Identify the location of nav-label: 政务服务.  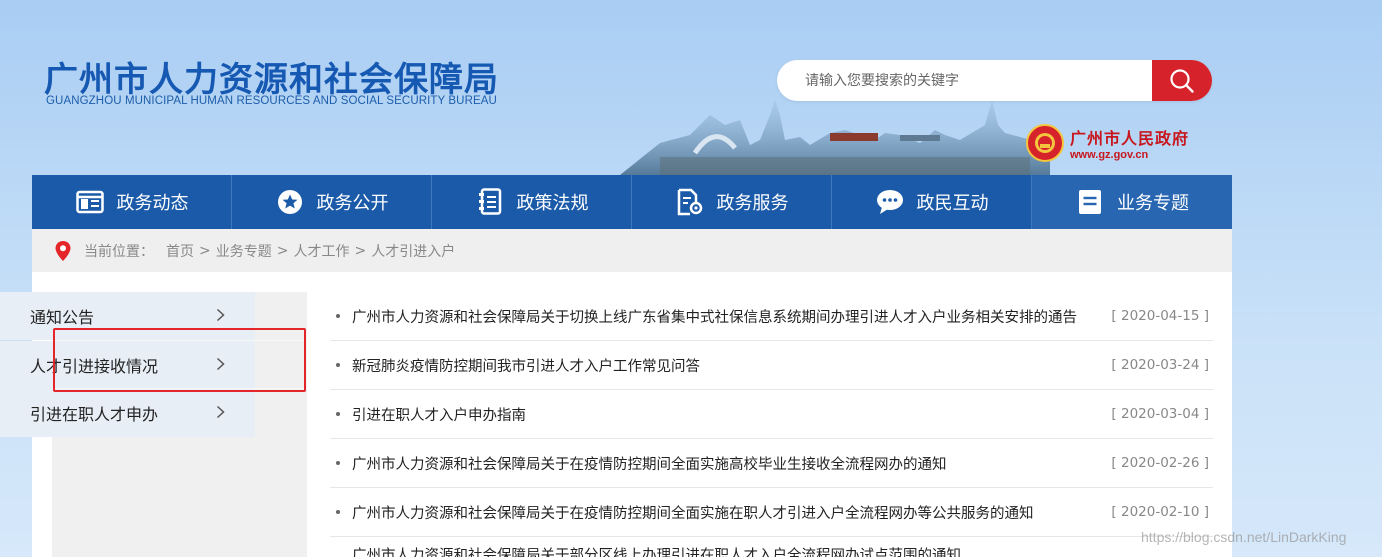
(752, 203).